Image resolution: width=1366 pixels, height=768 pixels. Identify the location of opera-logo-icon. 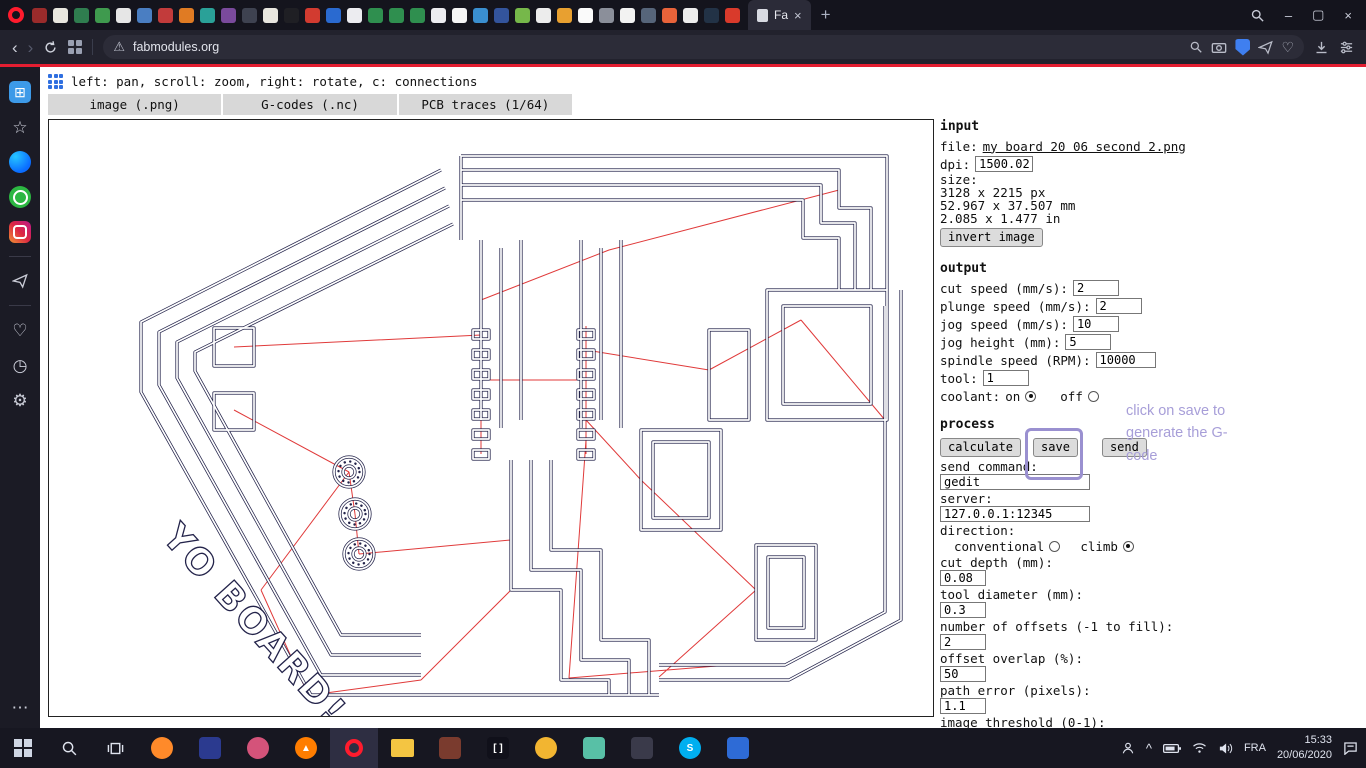
(16, 15).